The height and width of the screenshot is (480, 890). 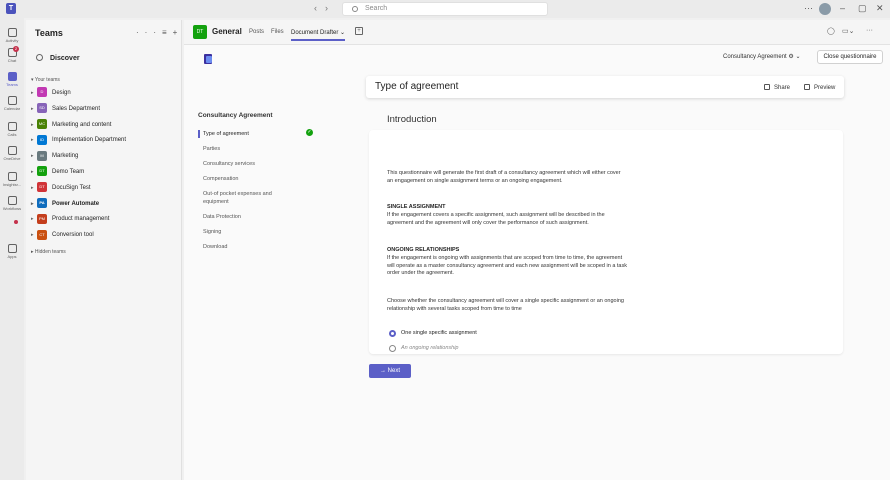 I want to click on rail-item-onedrive: OneDrive, so click(x=12, y=153).